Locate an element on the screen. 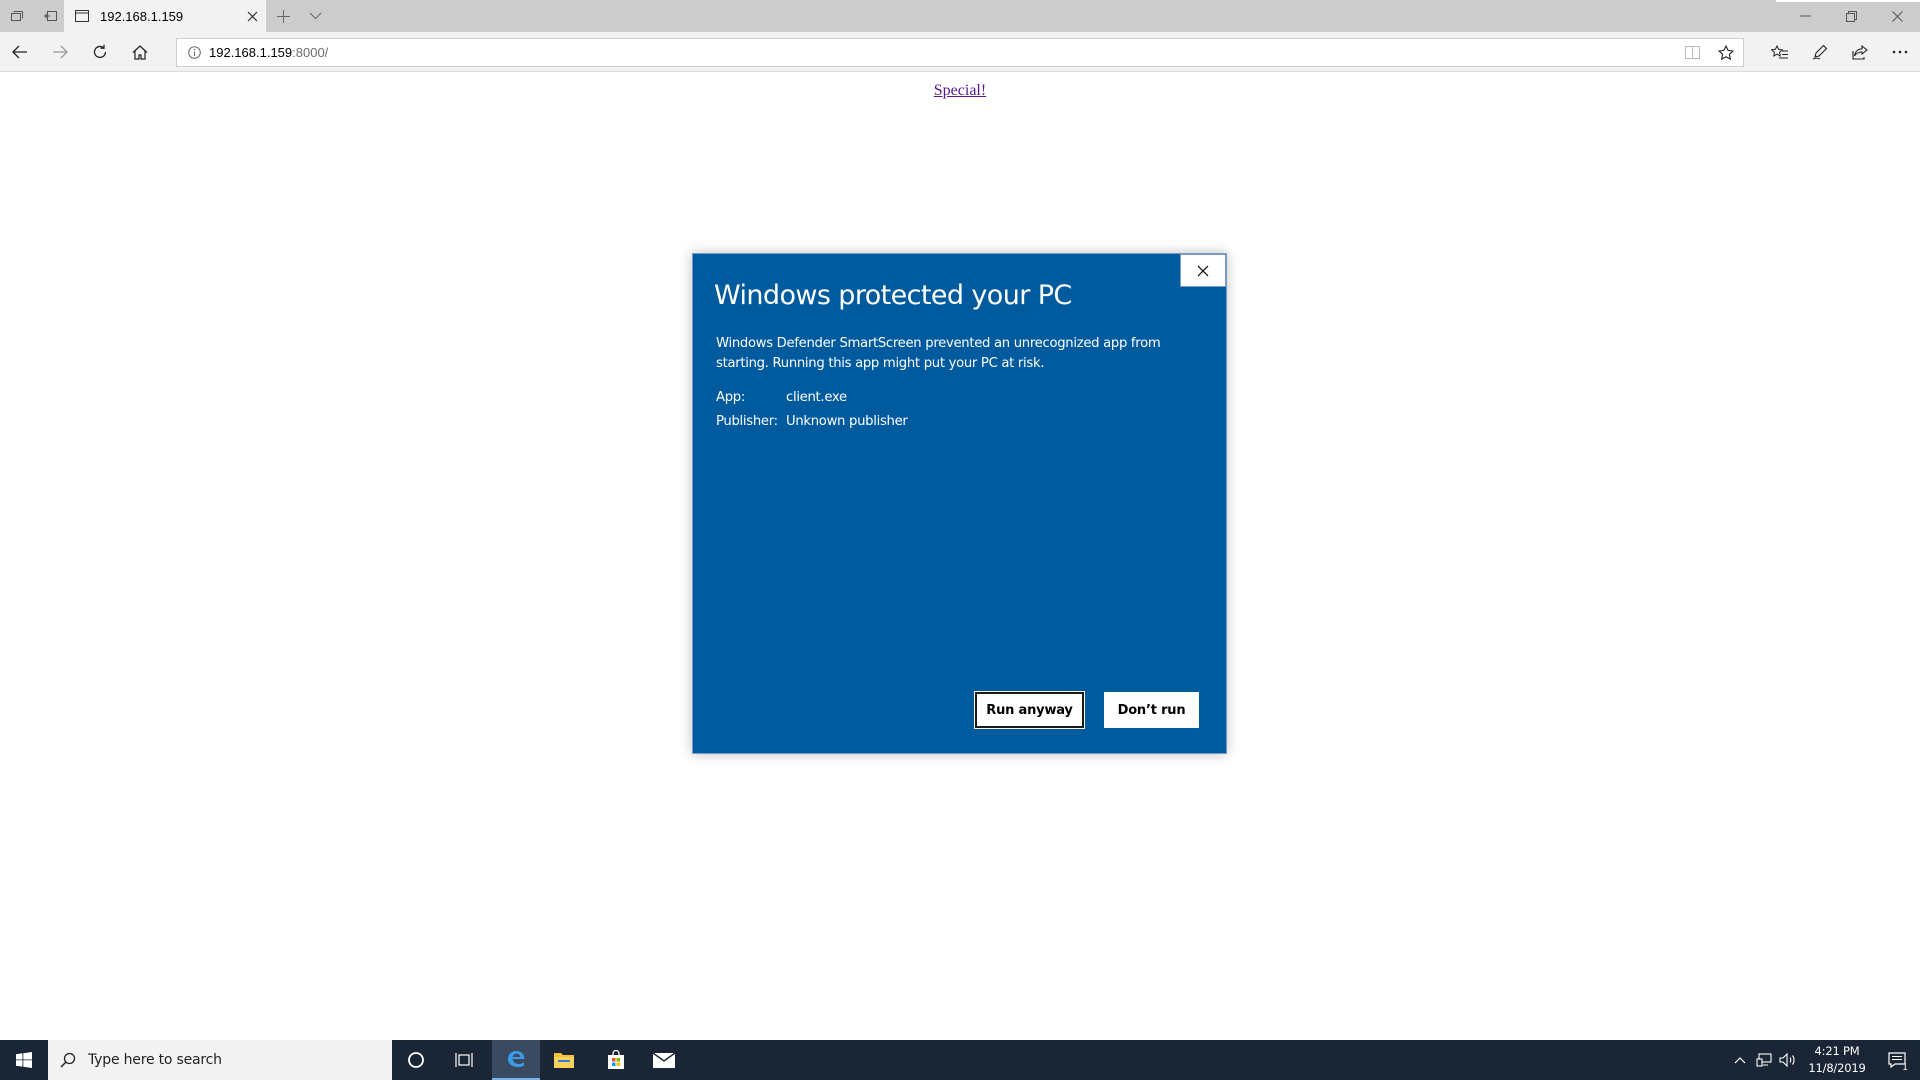 Image resolution: width=1920 pixels, height=1080 pixels. forward-icon is located at coordinates (60, 52).